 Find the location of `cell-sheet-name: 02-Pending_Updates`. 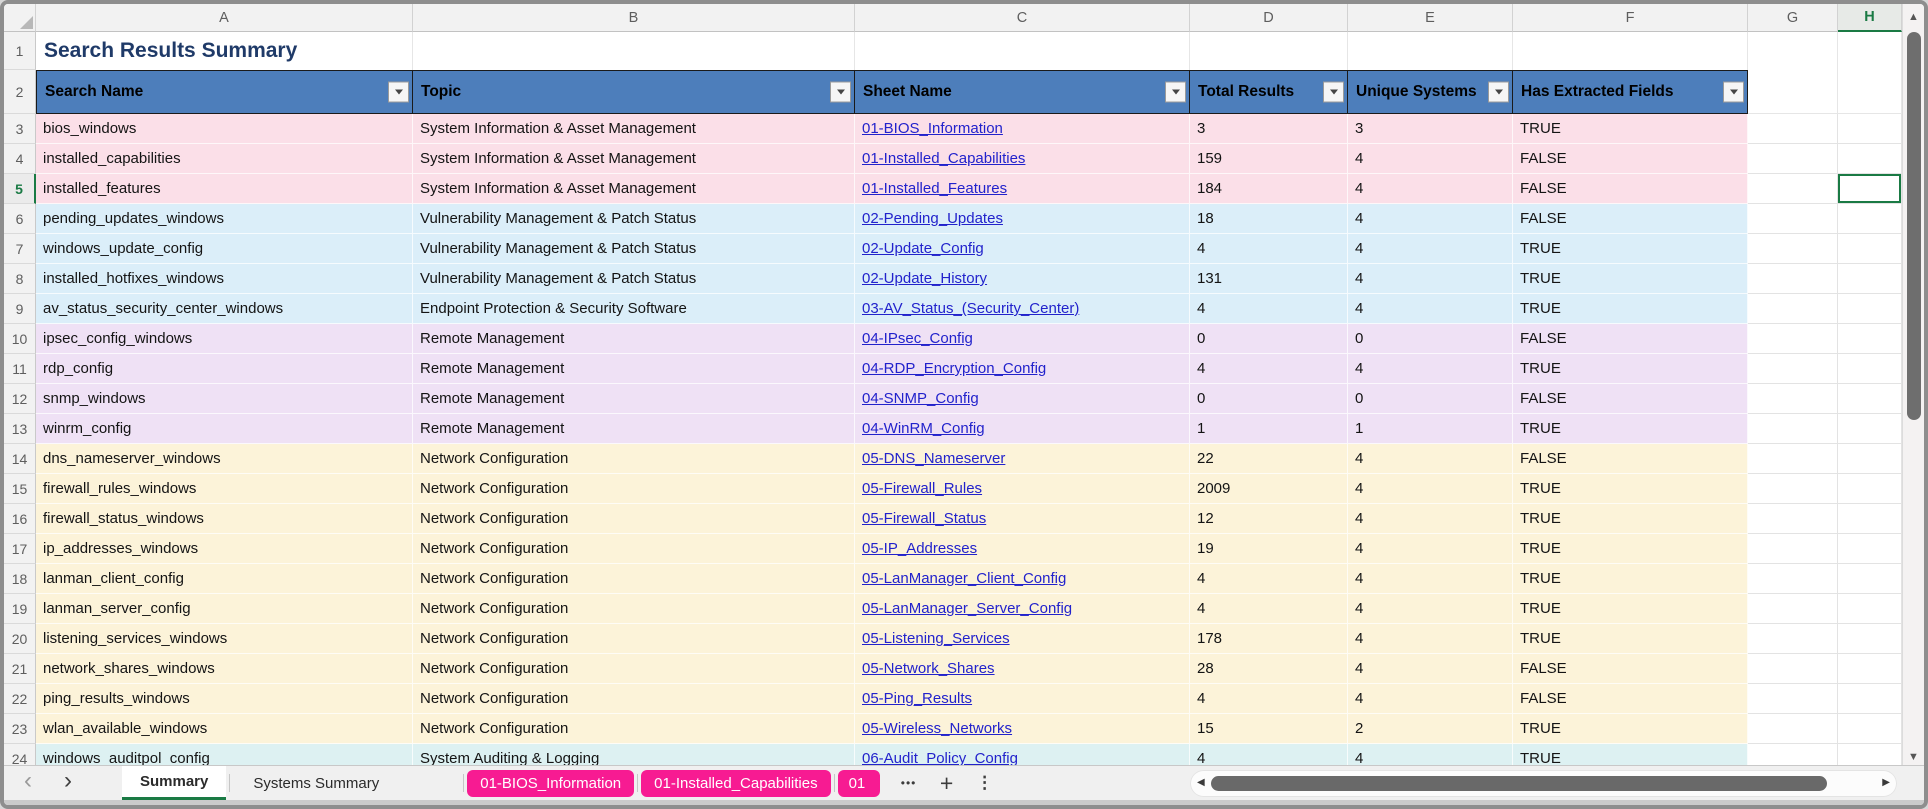

cell-sheet-name: 02-Pending_Updates is located at coordinates (1022, 219).